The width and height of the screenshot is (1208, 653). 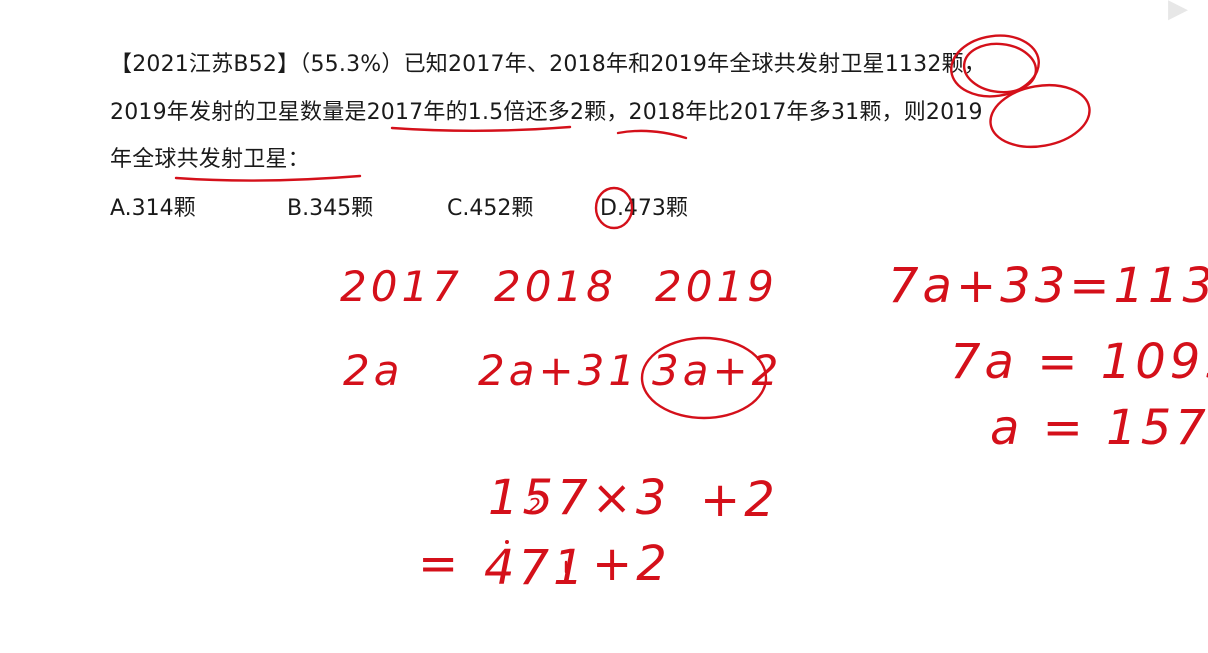 What do you see at coordinates (644, 208) in the screenshot?
I see `option-d: D.473颗` at bounding box center [644, 208].